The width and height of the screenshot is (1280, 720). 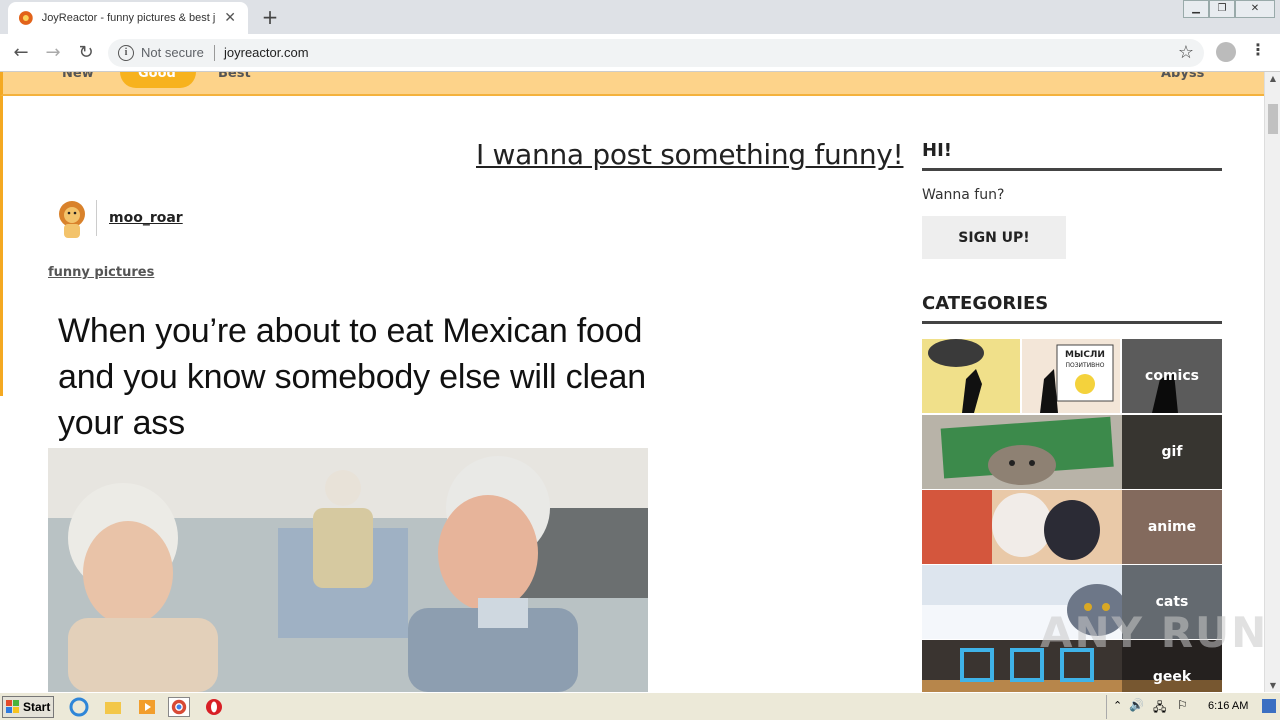 I want to click on top-nav: New Good Best Abyss, so click(x=632, y=84).